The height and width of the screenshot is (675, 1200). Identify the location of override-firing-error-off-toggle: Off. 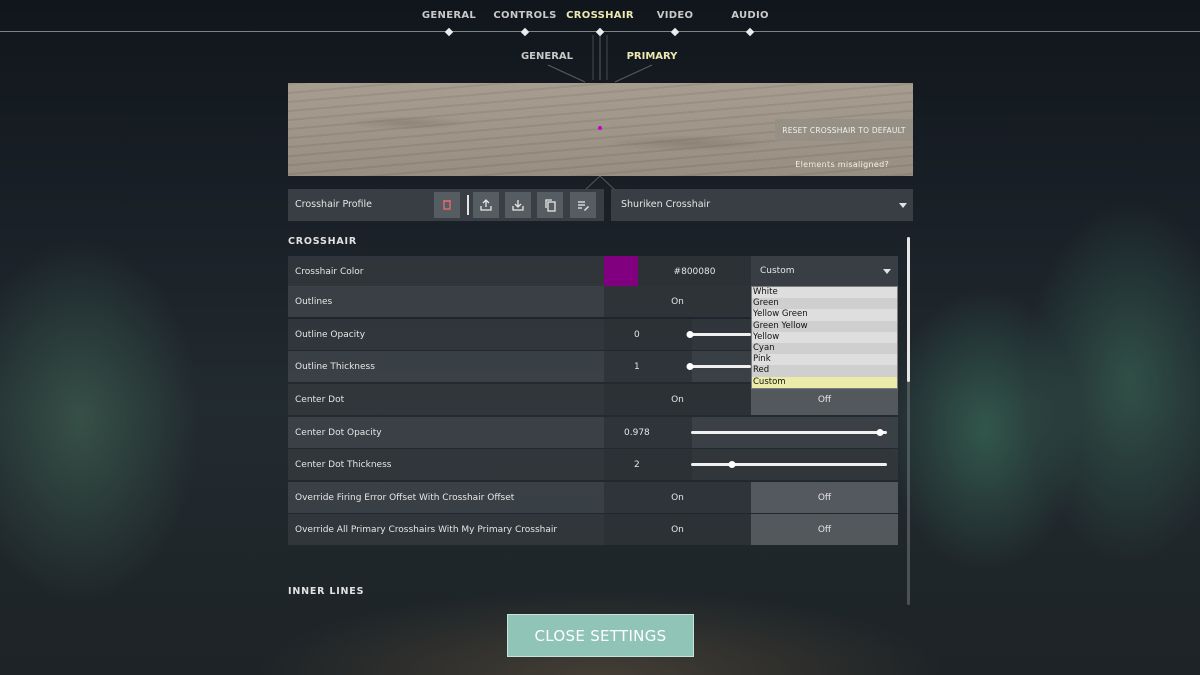
(824, 497).